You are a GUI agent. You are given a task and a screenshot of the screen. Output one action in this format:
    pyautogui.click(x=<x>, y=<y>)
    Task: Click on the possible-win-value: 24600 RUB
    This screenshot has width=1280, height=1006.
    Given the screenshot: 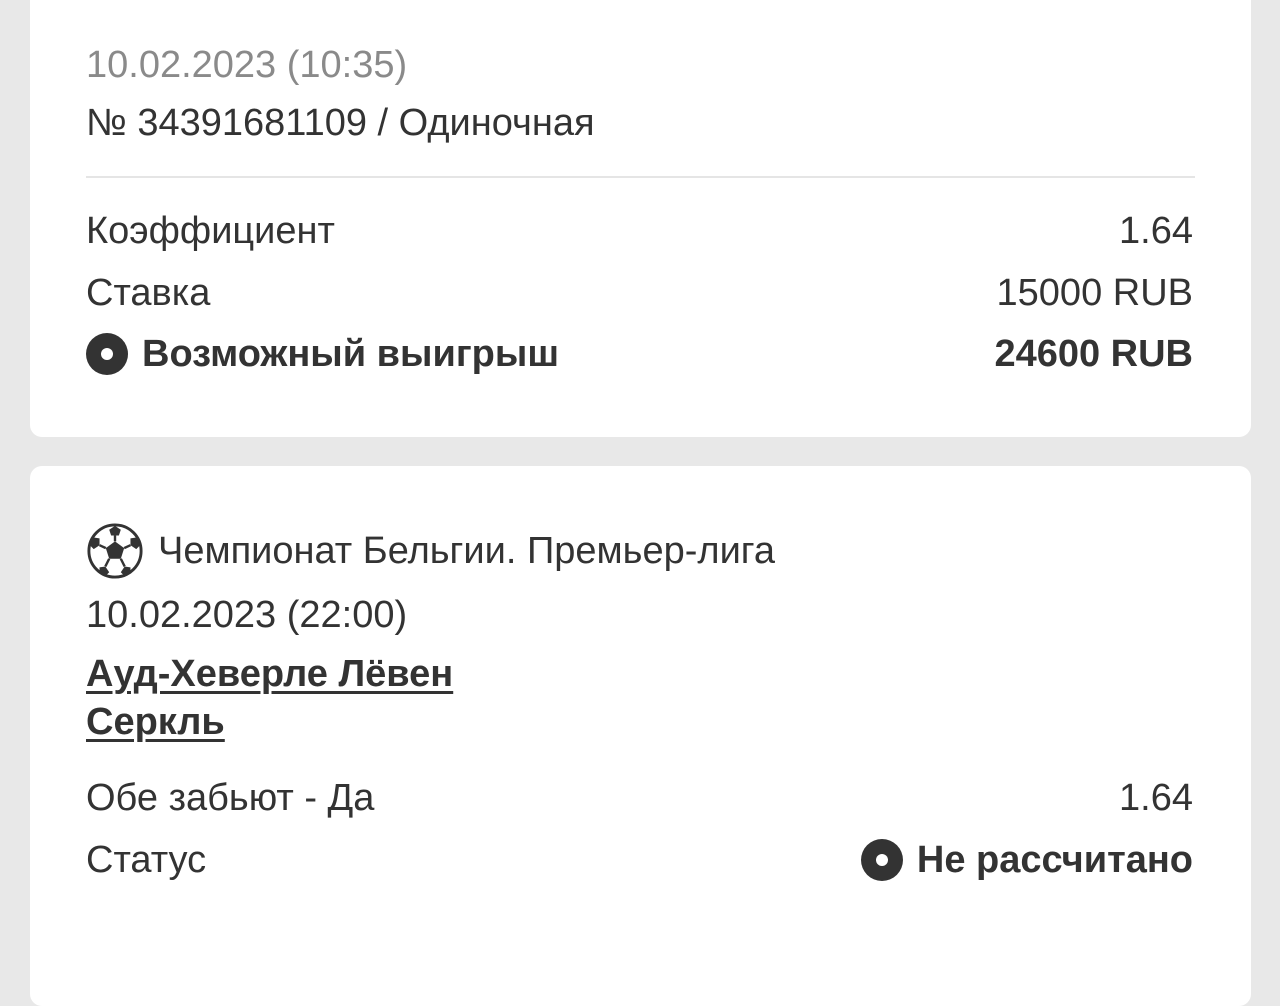 What is the action you would take?
    pyautogui.click(x=1093, y=354)
    